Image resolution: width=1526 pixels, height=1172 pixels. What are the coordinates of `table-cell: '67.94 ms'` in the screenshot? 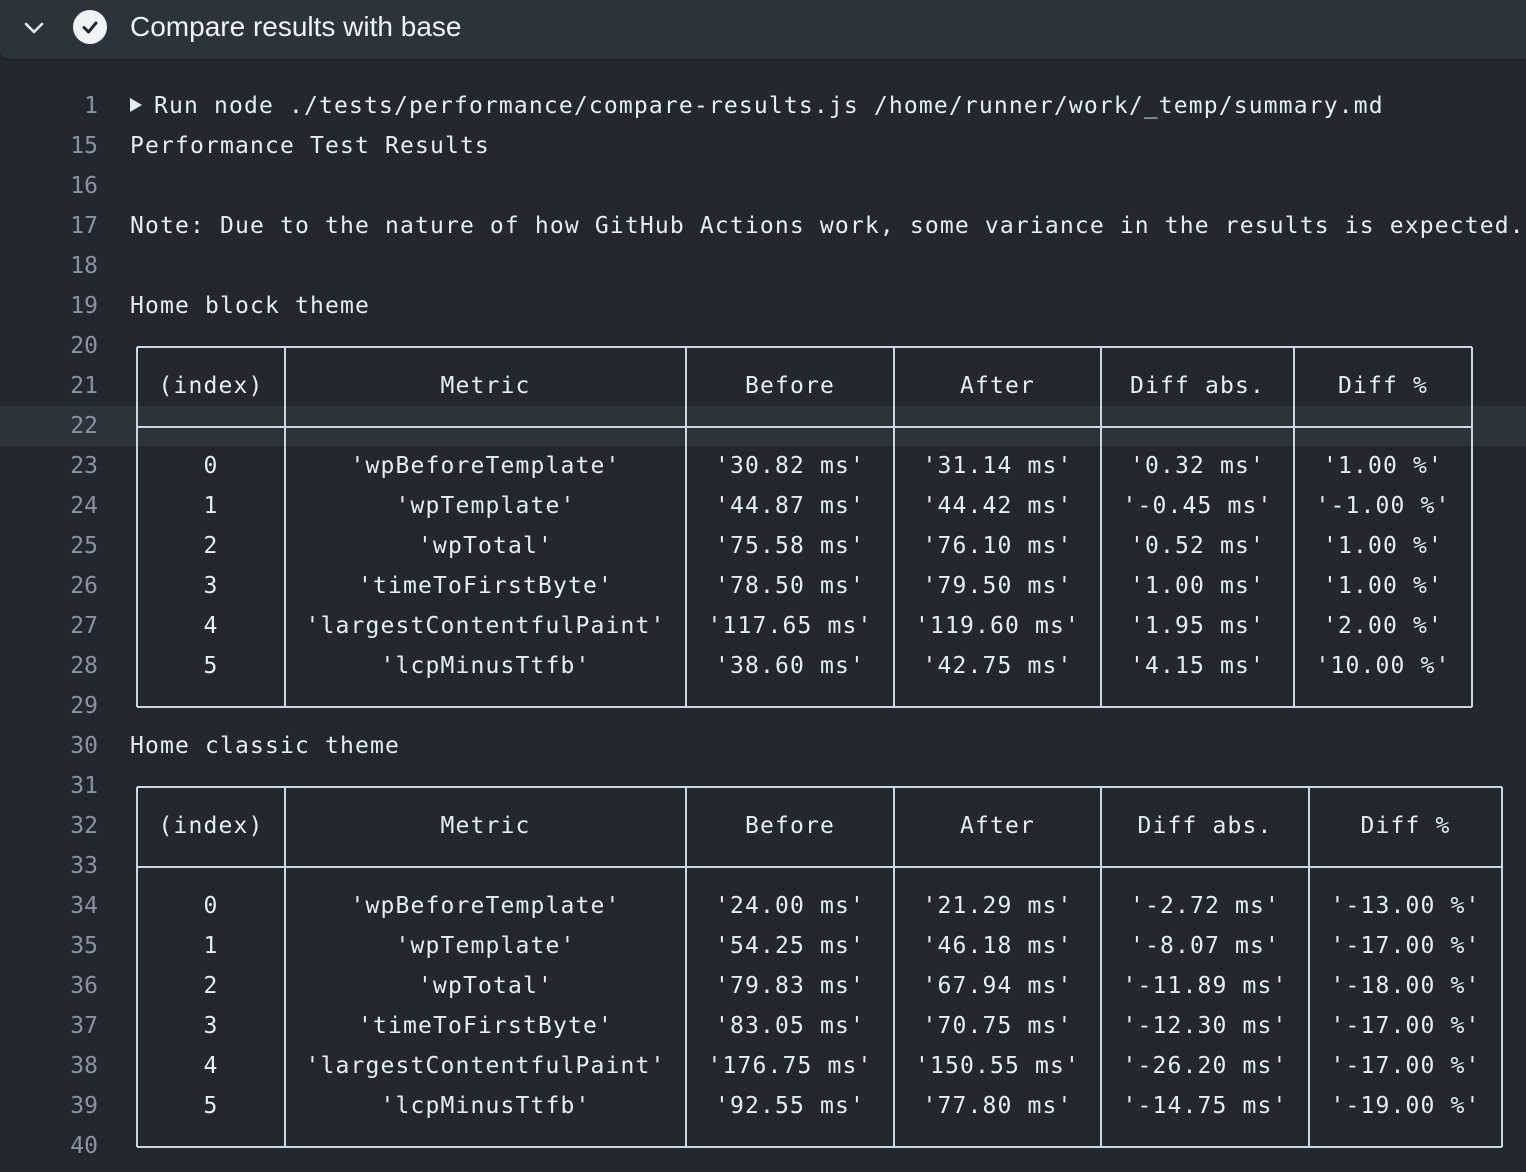 It's located at (997, 986).